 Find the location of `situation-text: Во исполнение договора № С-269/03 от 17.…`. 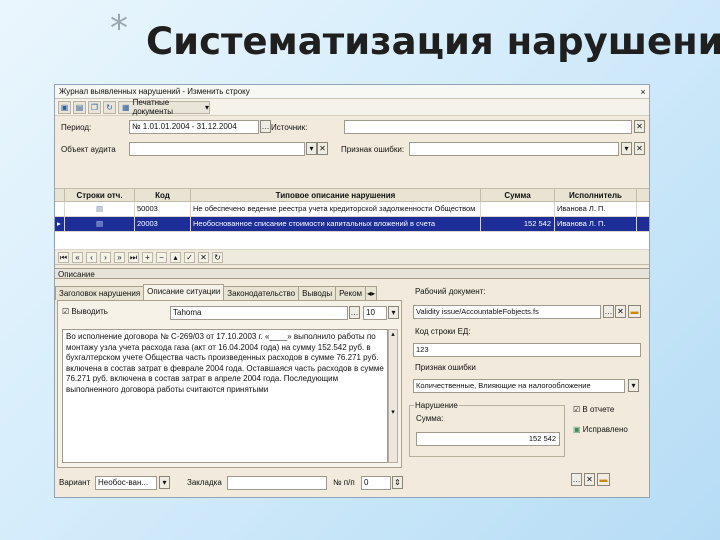

situation-text: Во исполнение договора № С-269/03 от 17.… is located at coordinates (225, 396).